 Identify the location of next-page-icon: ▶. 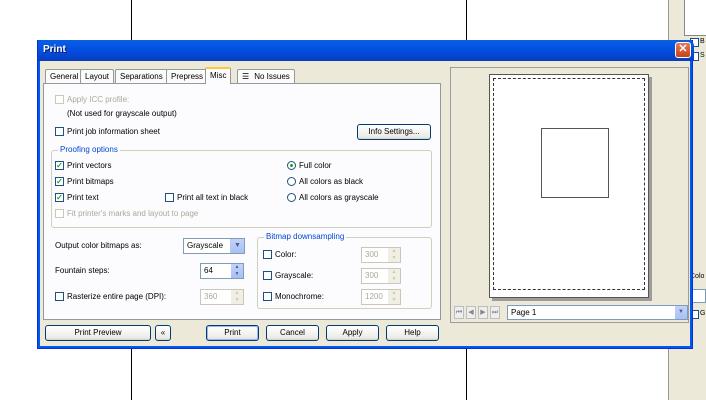
(483, 312).